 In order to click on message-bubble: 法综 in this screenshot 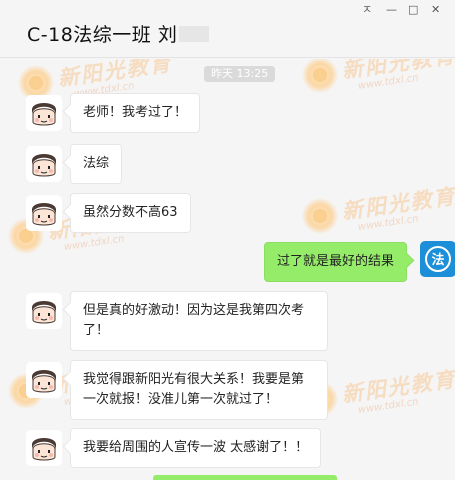, I will do `click(96, 164)`.